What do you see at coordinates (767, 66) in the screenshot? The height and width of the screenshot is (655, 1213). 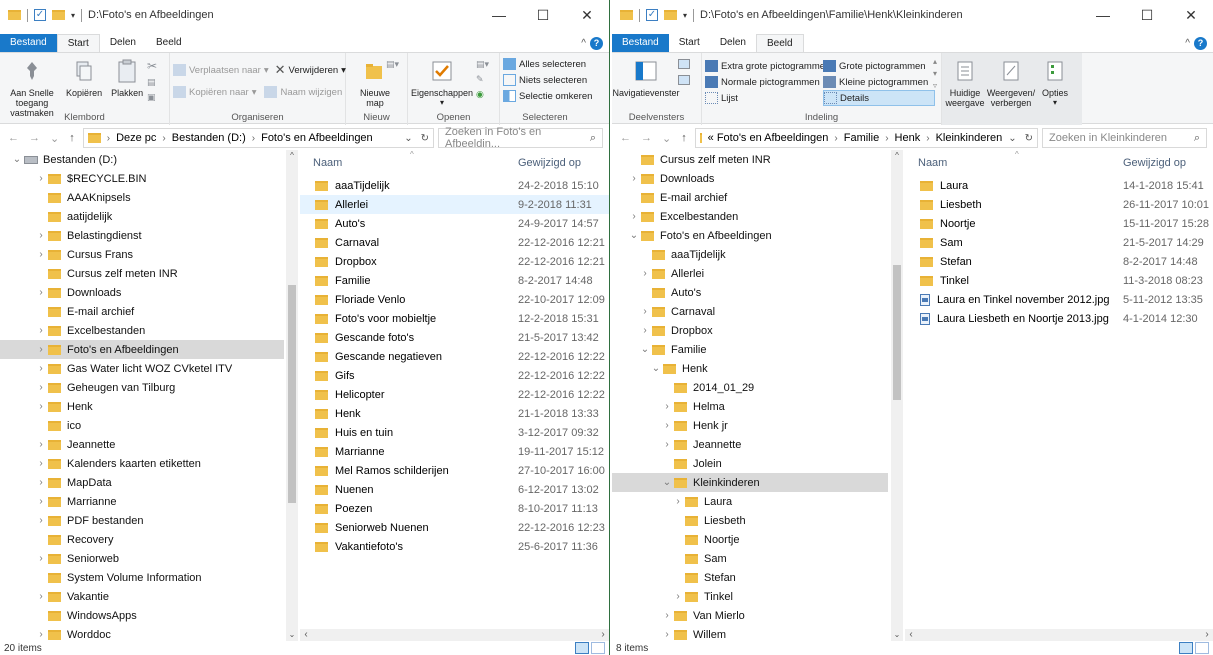 I see `extra-large-icons-option: Extra grote pictogrammen` at bounding box center [767, 66].